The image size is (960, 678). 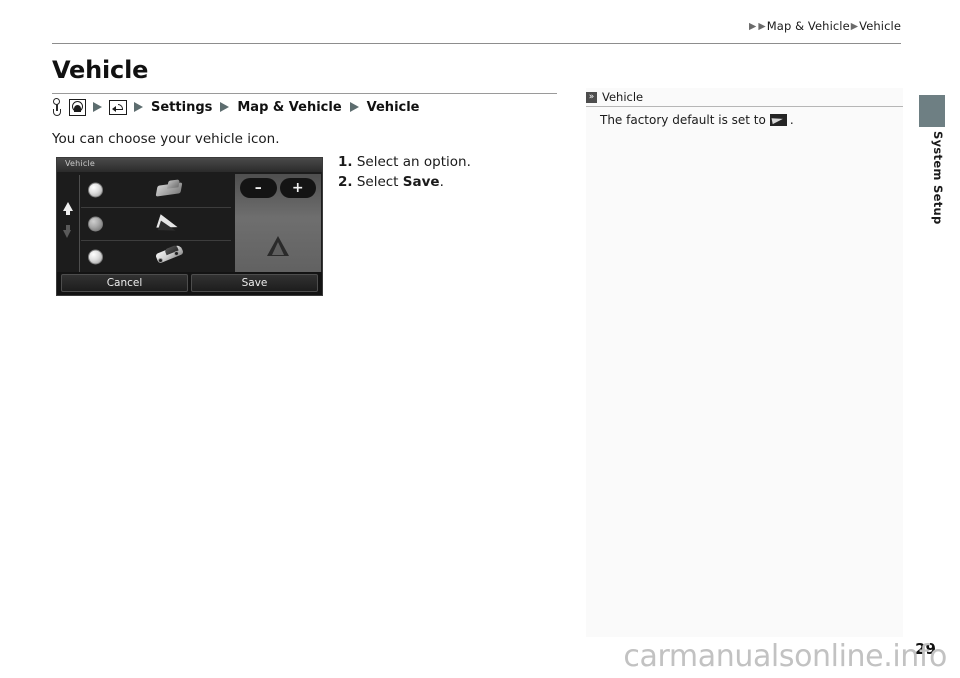 What do you see at coordinates (683, 120) in the screenshot?
I see `note-text: The factory default is set to` at bounding box center [683, 120].